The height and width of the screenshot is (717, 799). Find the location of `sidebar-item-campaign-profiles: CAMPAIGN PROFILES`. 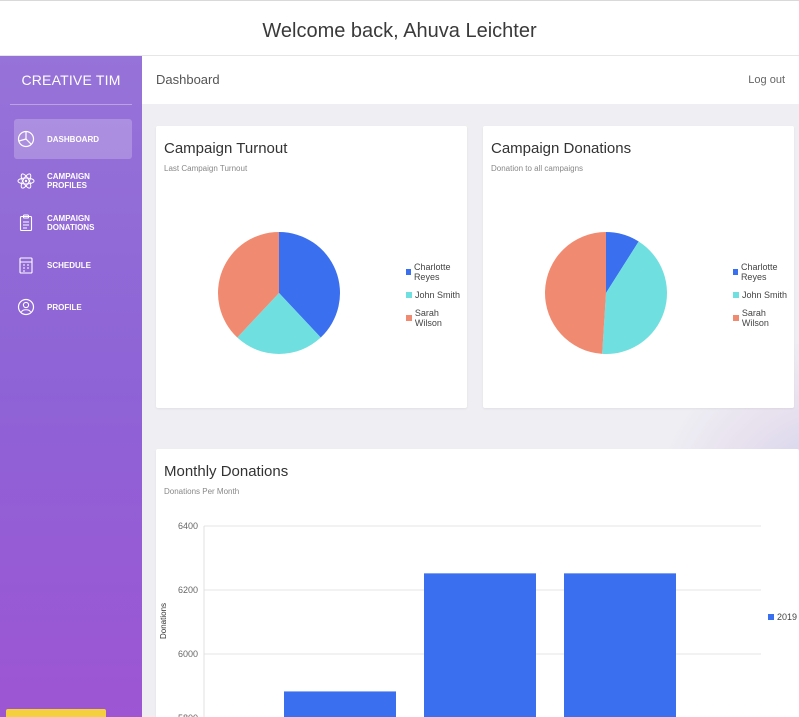

sidebar-item-campaign-profiles: CAMPAIGN PROFILES is located at coordinates (73, 181).